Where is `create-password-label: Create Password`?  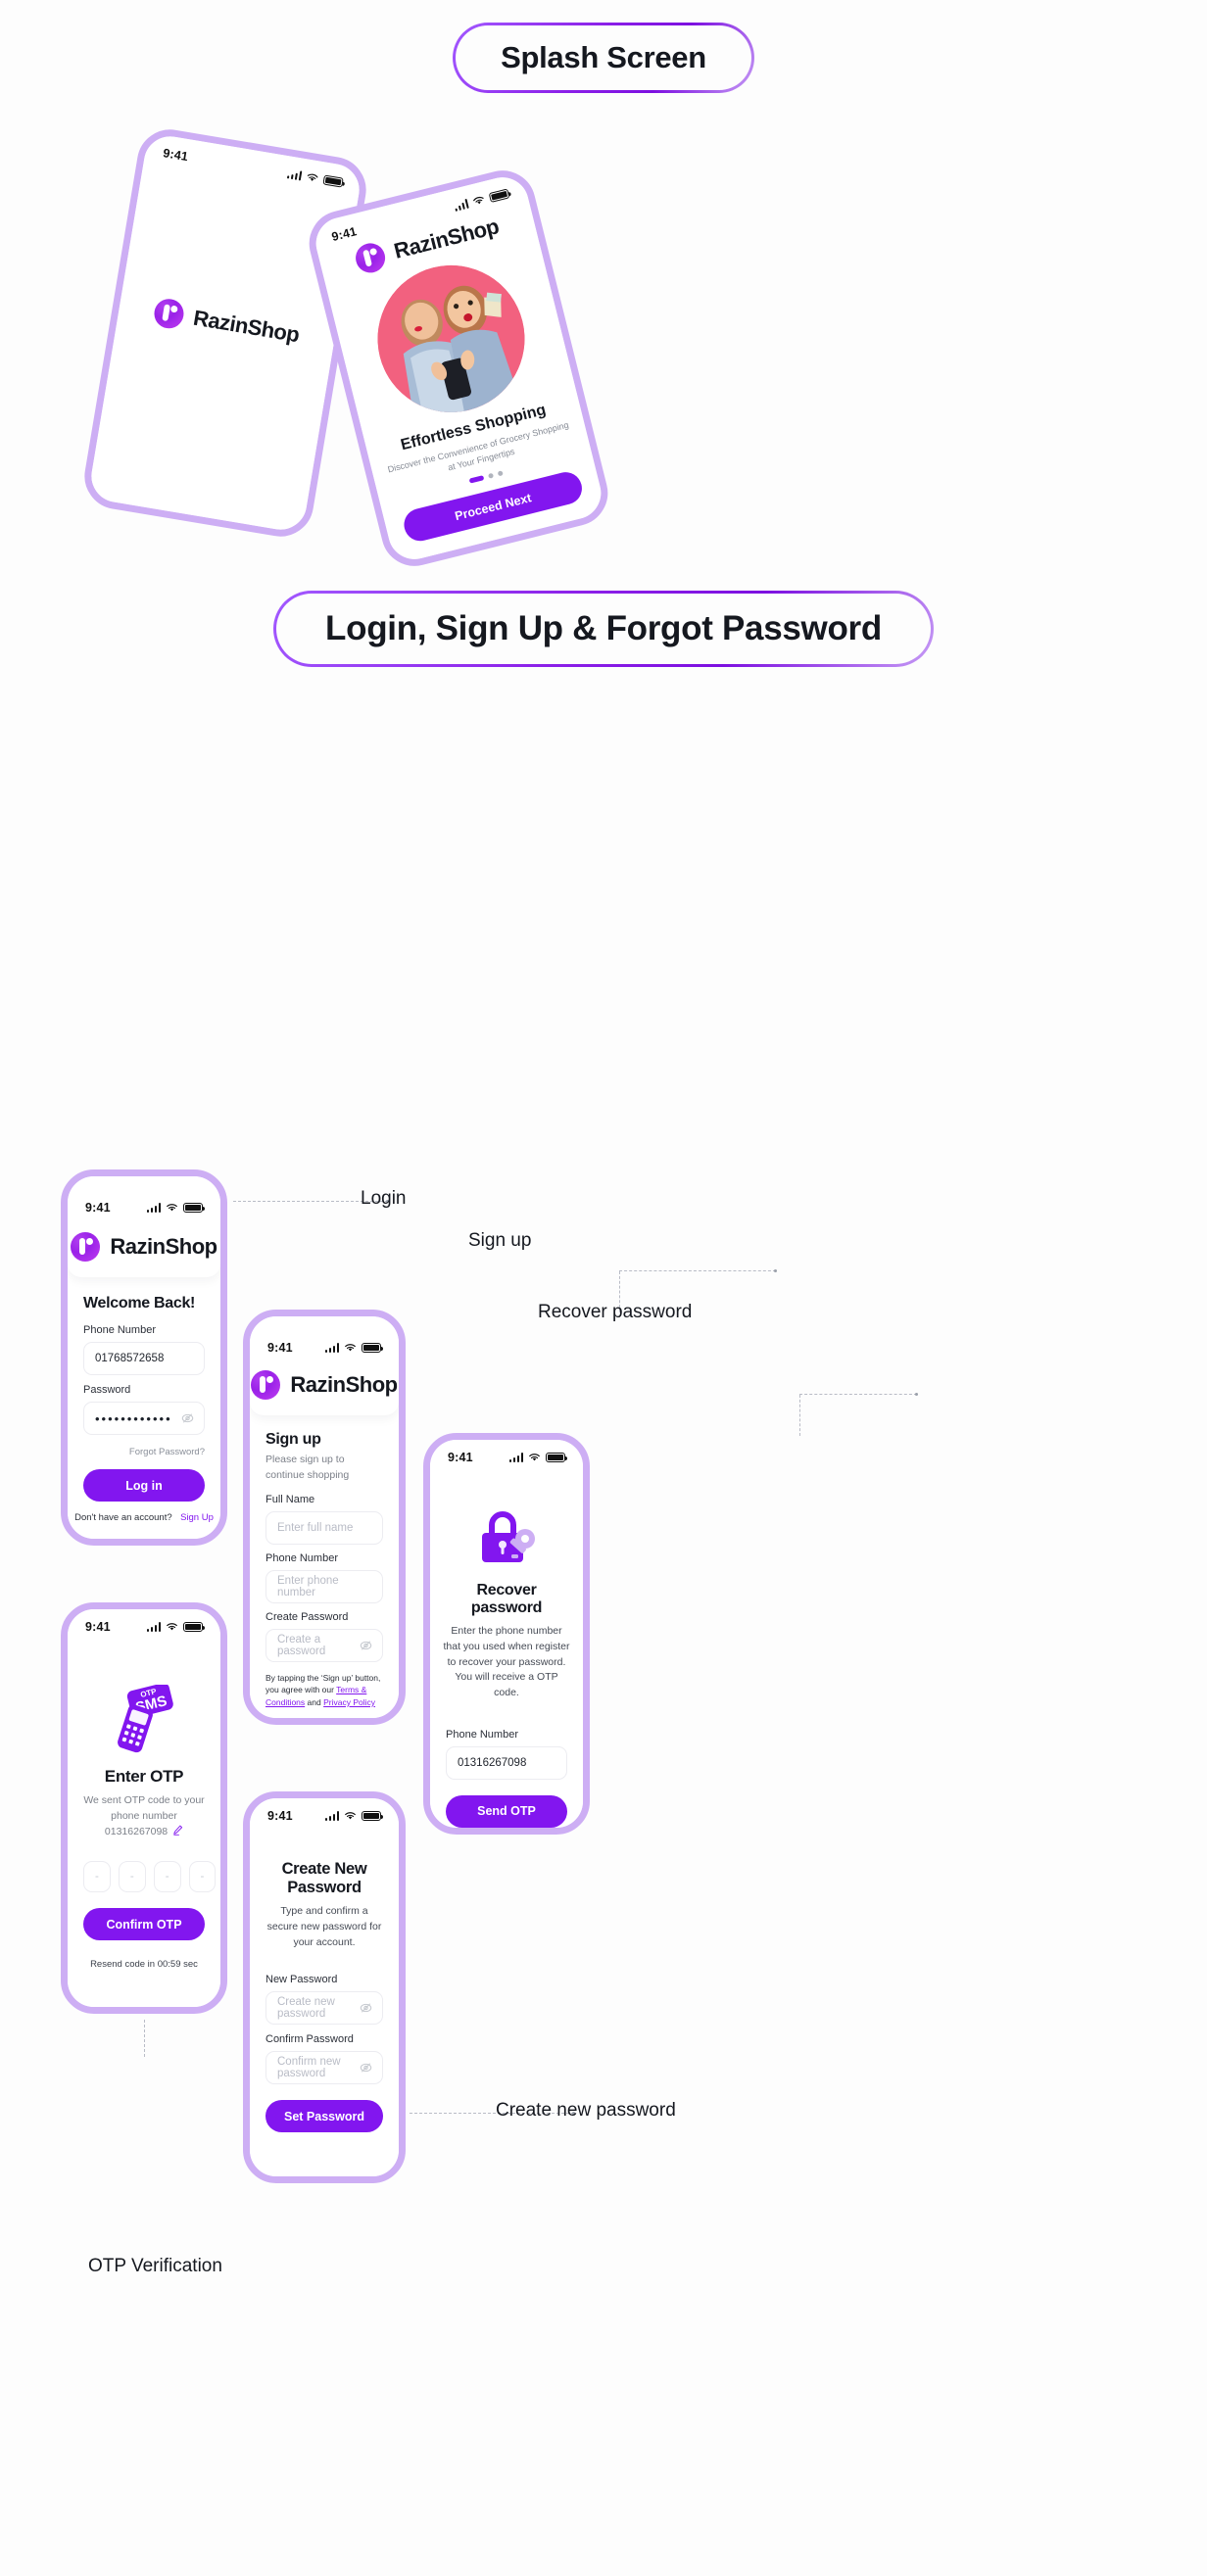 create-password-label: Create Password is located at coordinates (307, 1617).